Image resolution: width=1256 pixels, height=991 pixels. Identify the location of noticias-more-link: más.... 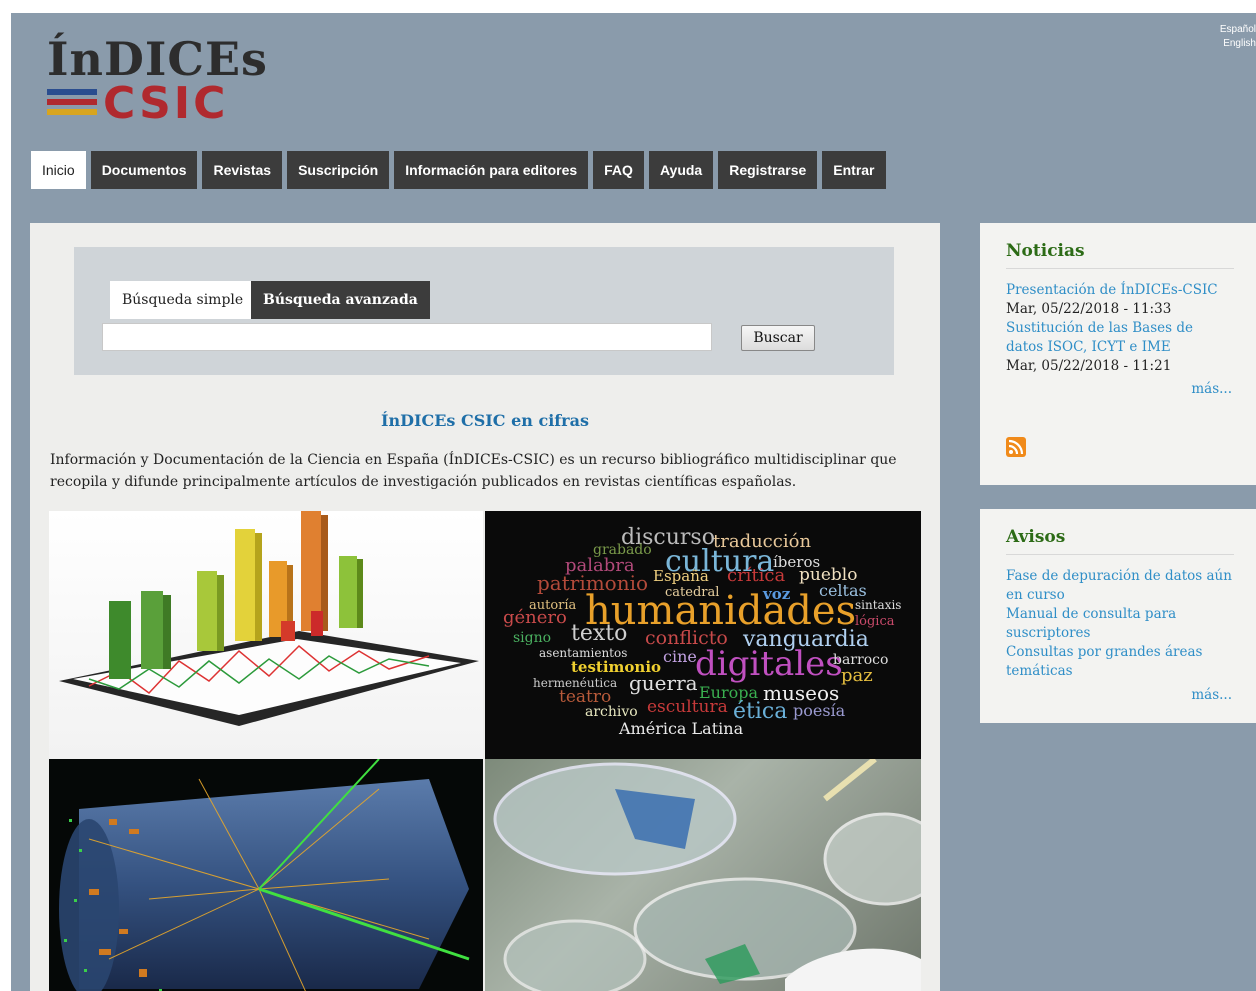
(1211, 389).